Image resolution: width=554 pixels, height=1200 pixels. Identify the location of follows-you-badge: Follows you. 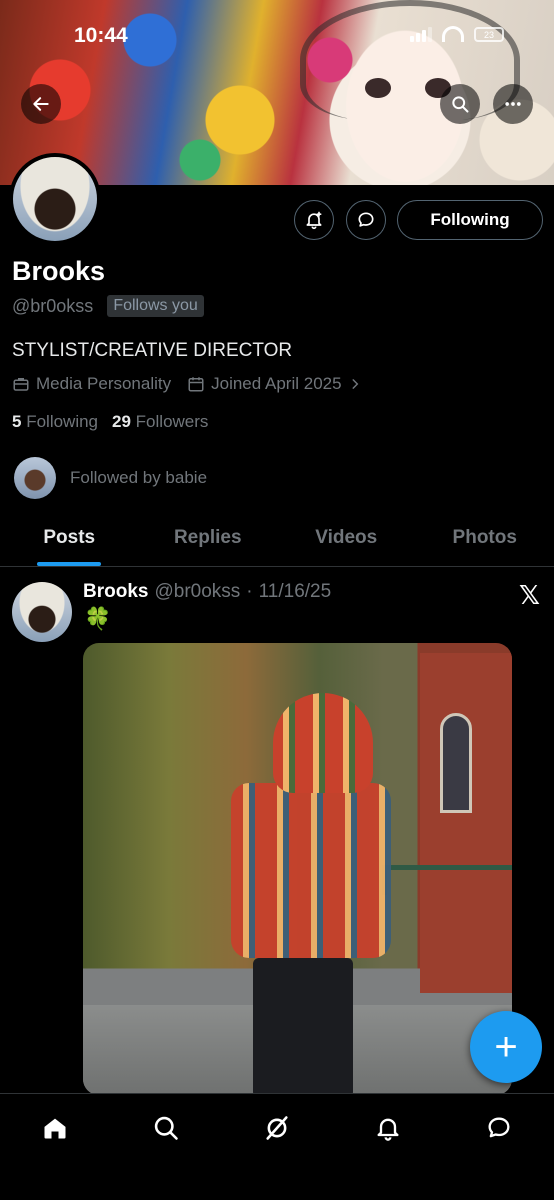
(155, 306).